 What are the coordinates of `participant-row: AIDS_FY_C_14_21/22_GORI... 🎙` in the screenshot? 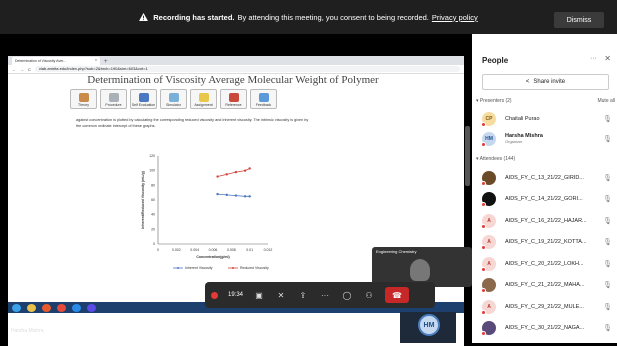 It's located at (546, 199).